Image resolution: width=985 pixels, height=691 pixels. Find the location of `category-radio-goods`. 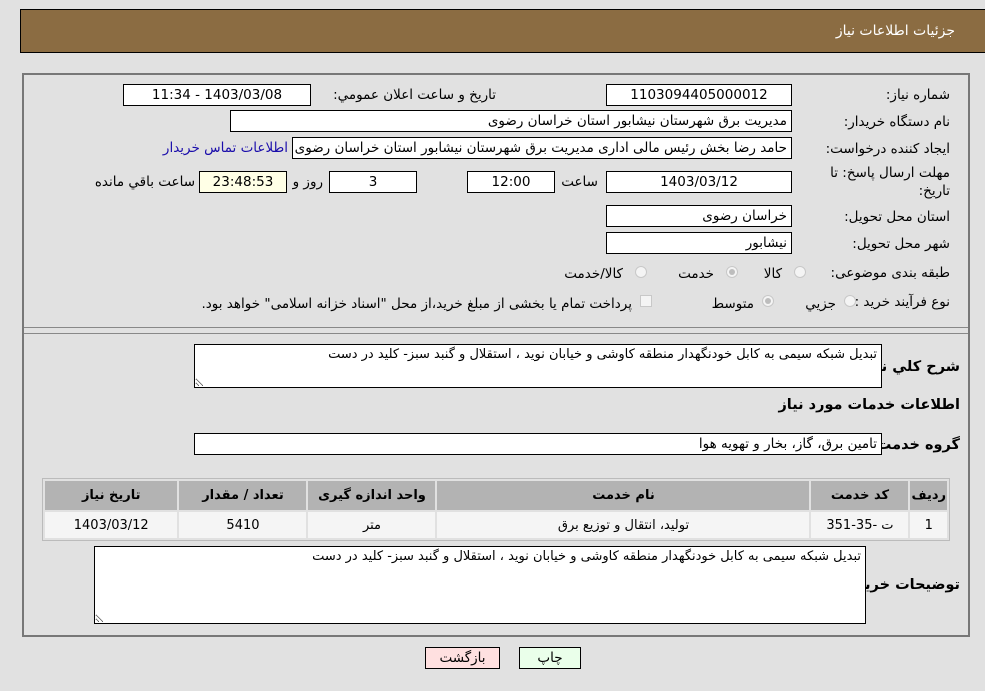

category-radio-goods is located at coordinates (800, 272).